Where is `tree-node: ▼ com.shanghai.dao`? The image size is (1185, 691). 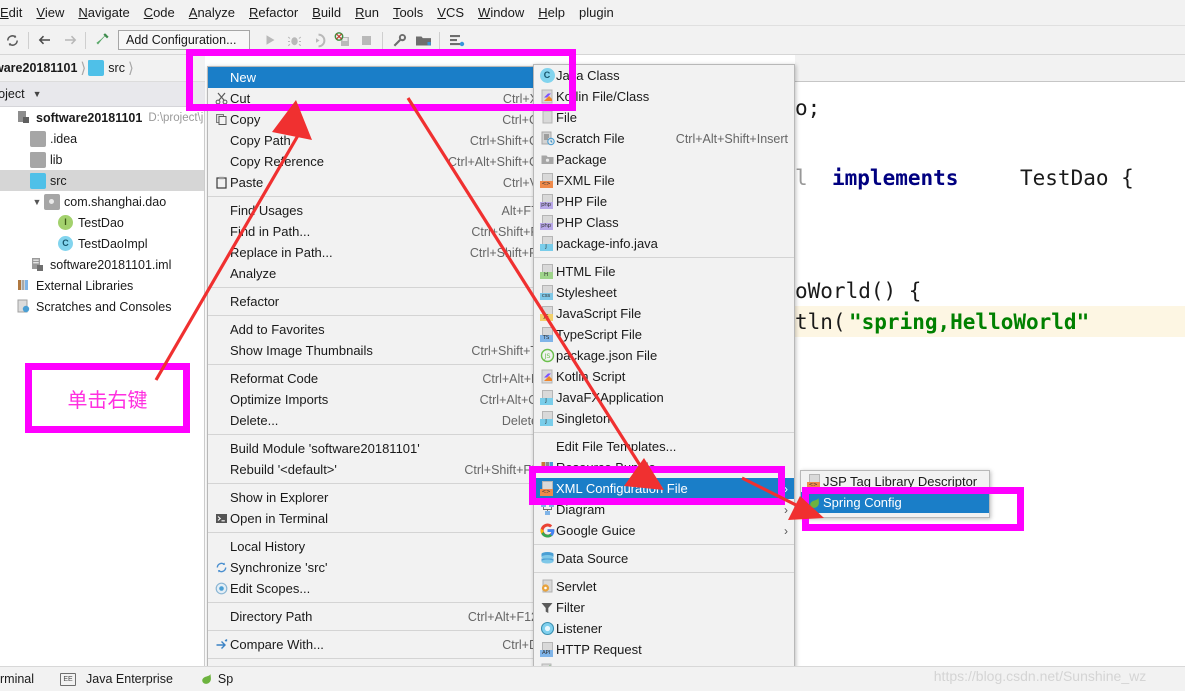
tree-node: ▼ com.shanghai.dao is located at coordinates (102, 201).